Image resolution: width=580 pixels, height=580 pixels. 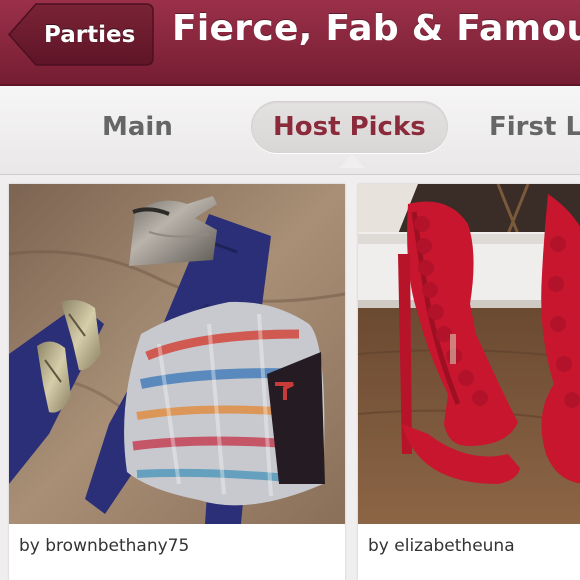 I want to click on tab-first-look: First Look, so click(x=534, y=127).